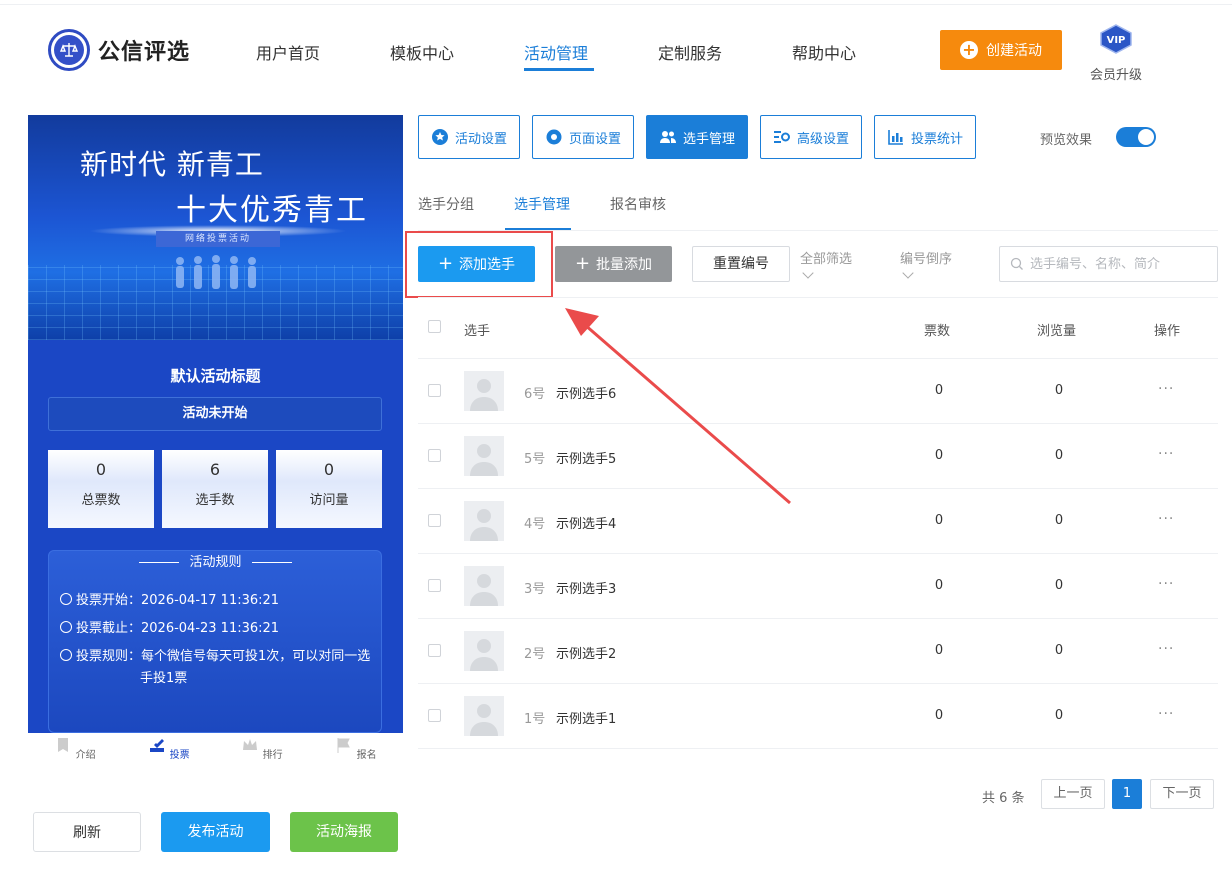 The width and height of the screenshot is (1232, 869). What do you see at coordinates (101, 489) in the screenshot?
I see `stat-total-votes: 0 总票数` at bounding box center [101, 489].